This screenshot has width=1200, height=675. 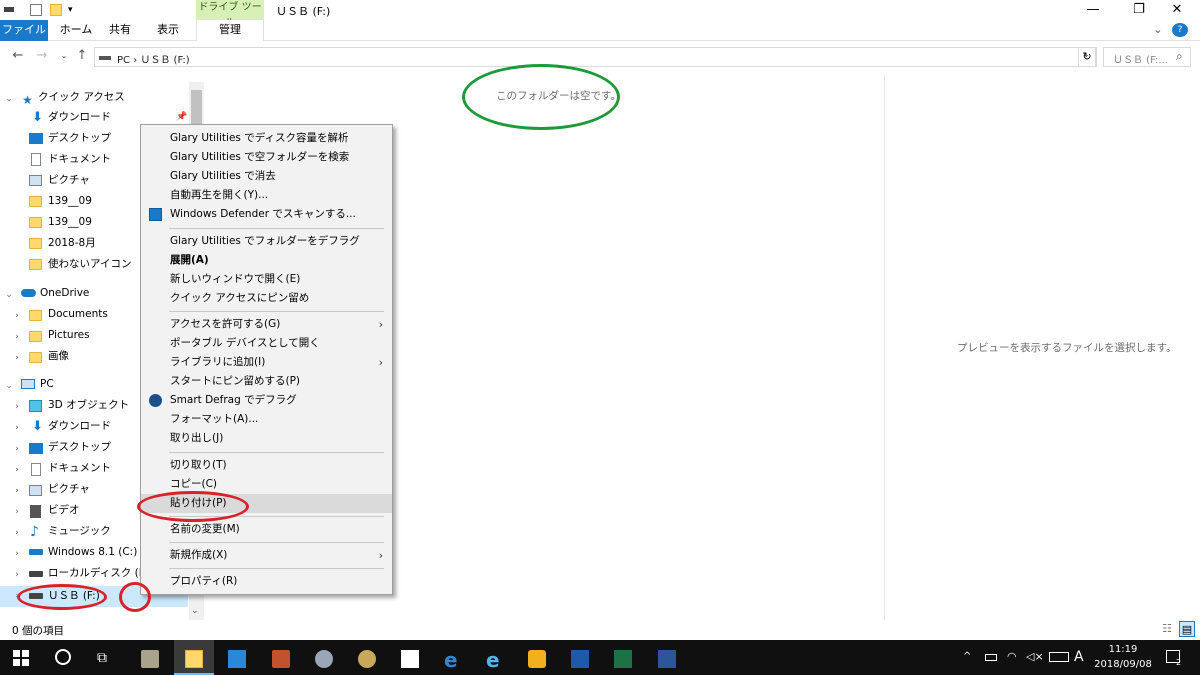 What do you see at coordinates (266, 529) in the screenshot?
I see `menu-rename: 名前の変更(M)` at bounding box center [266, 529].